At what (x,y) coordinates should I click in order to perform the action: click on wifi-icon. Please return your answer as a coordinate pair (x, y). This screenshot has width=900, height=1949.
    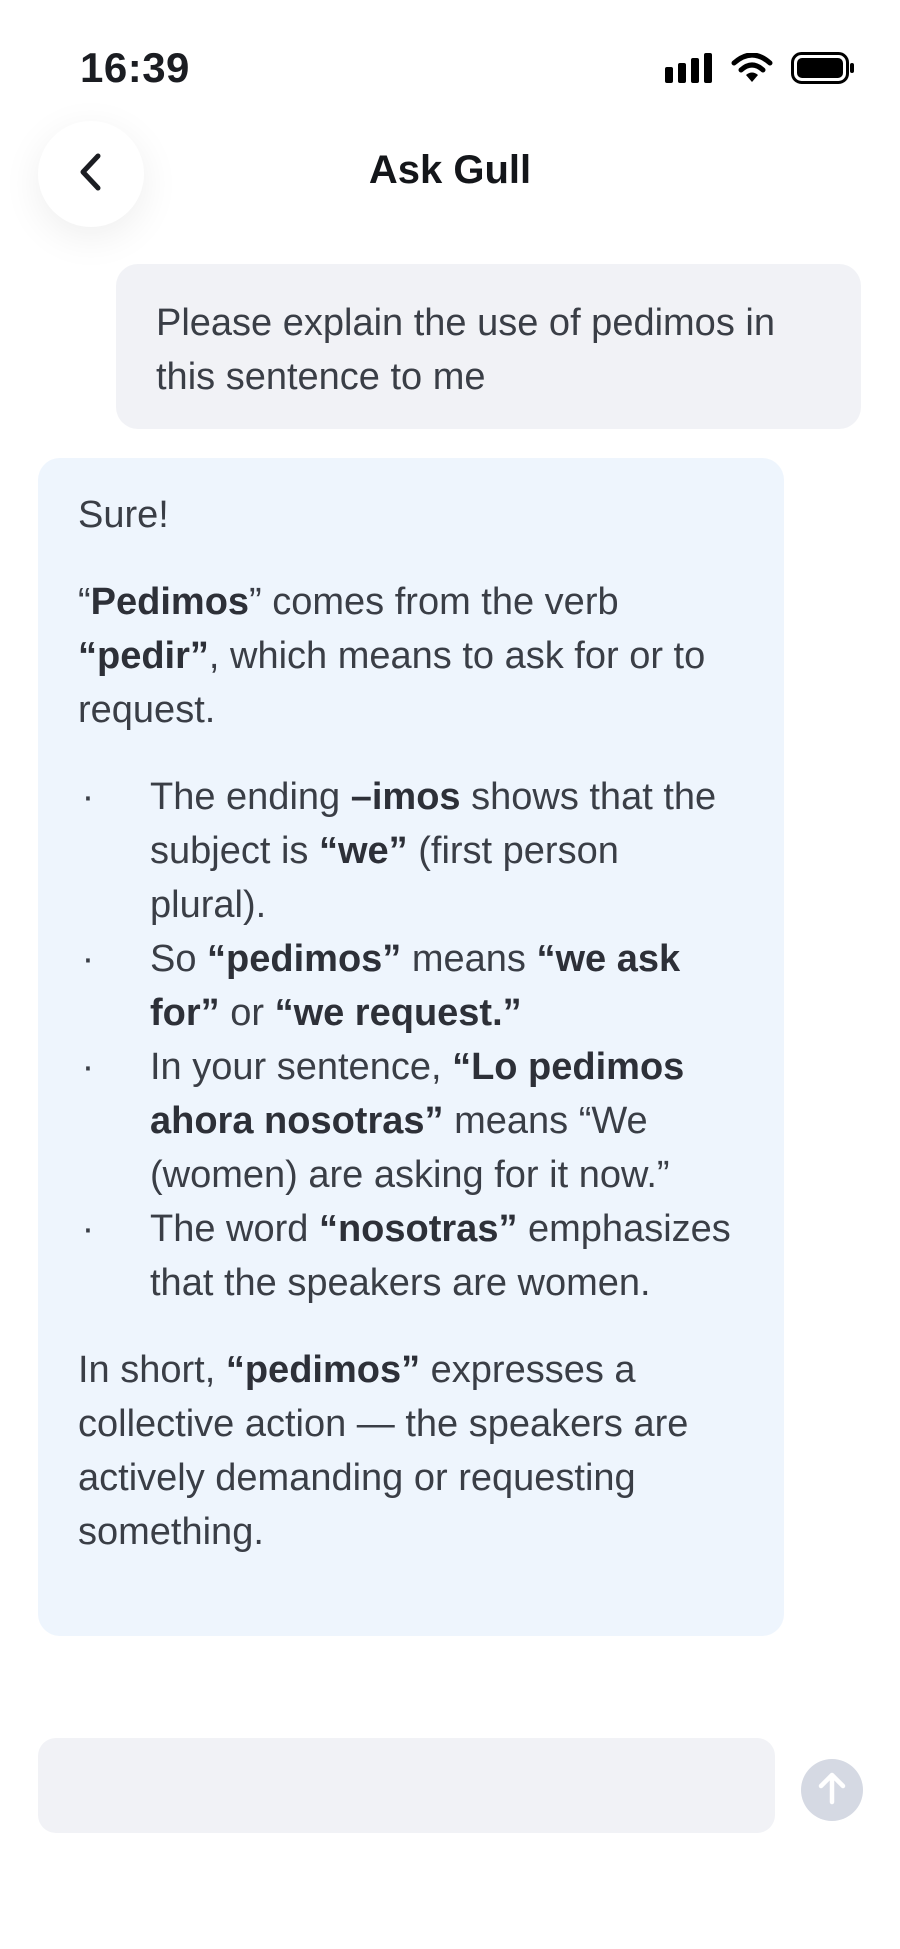
    Looking at the image, I should click on (752, 70).